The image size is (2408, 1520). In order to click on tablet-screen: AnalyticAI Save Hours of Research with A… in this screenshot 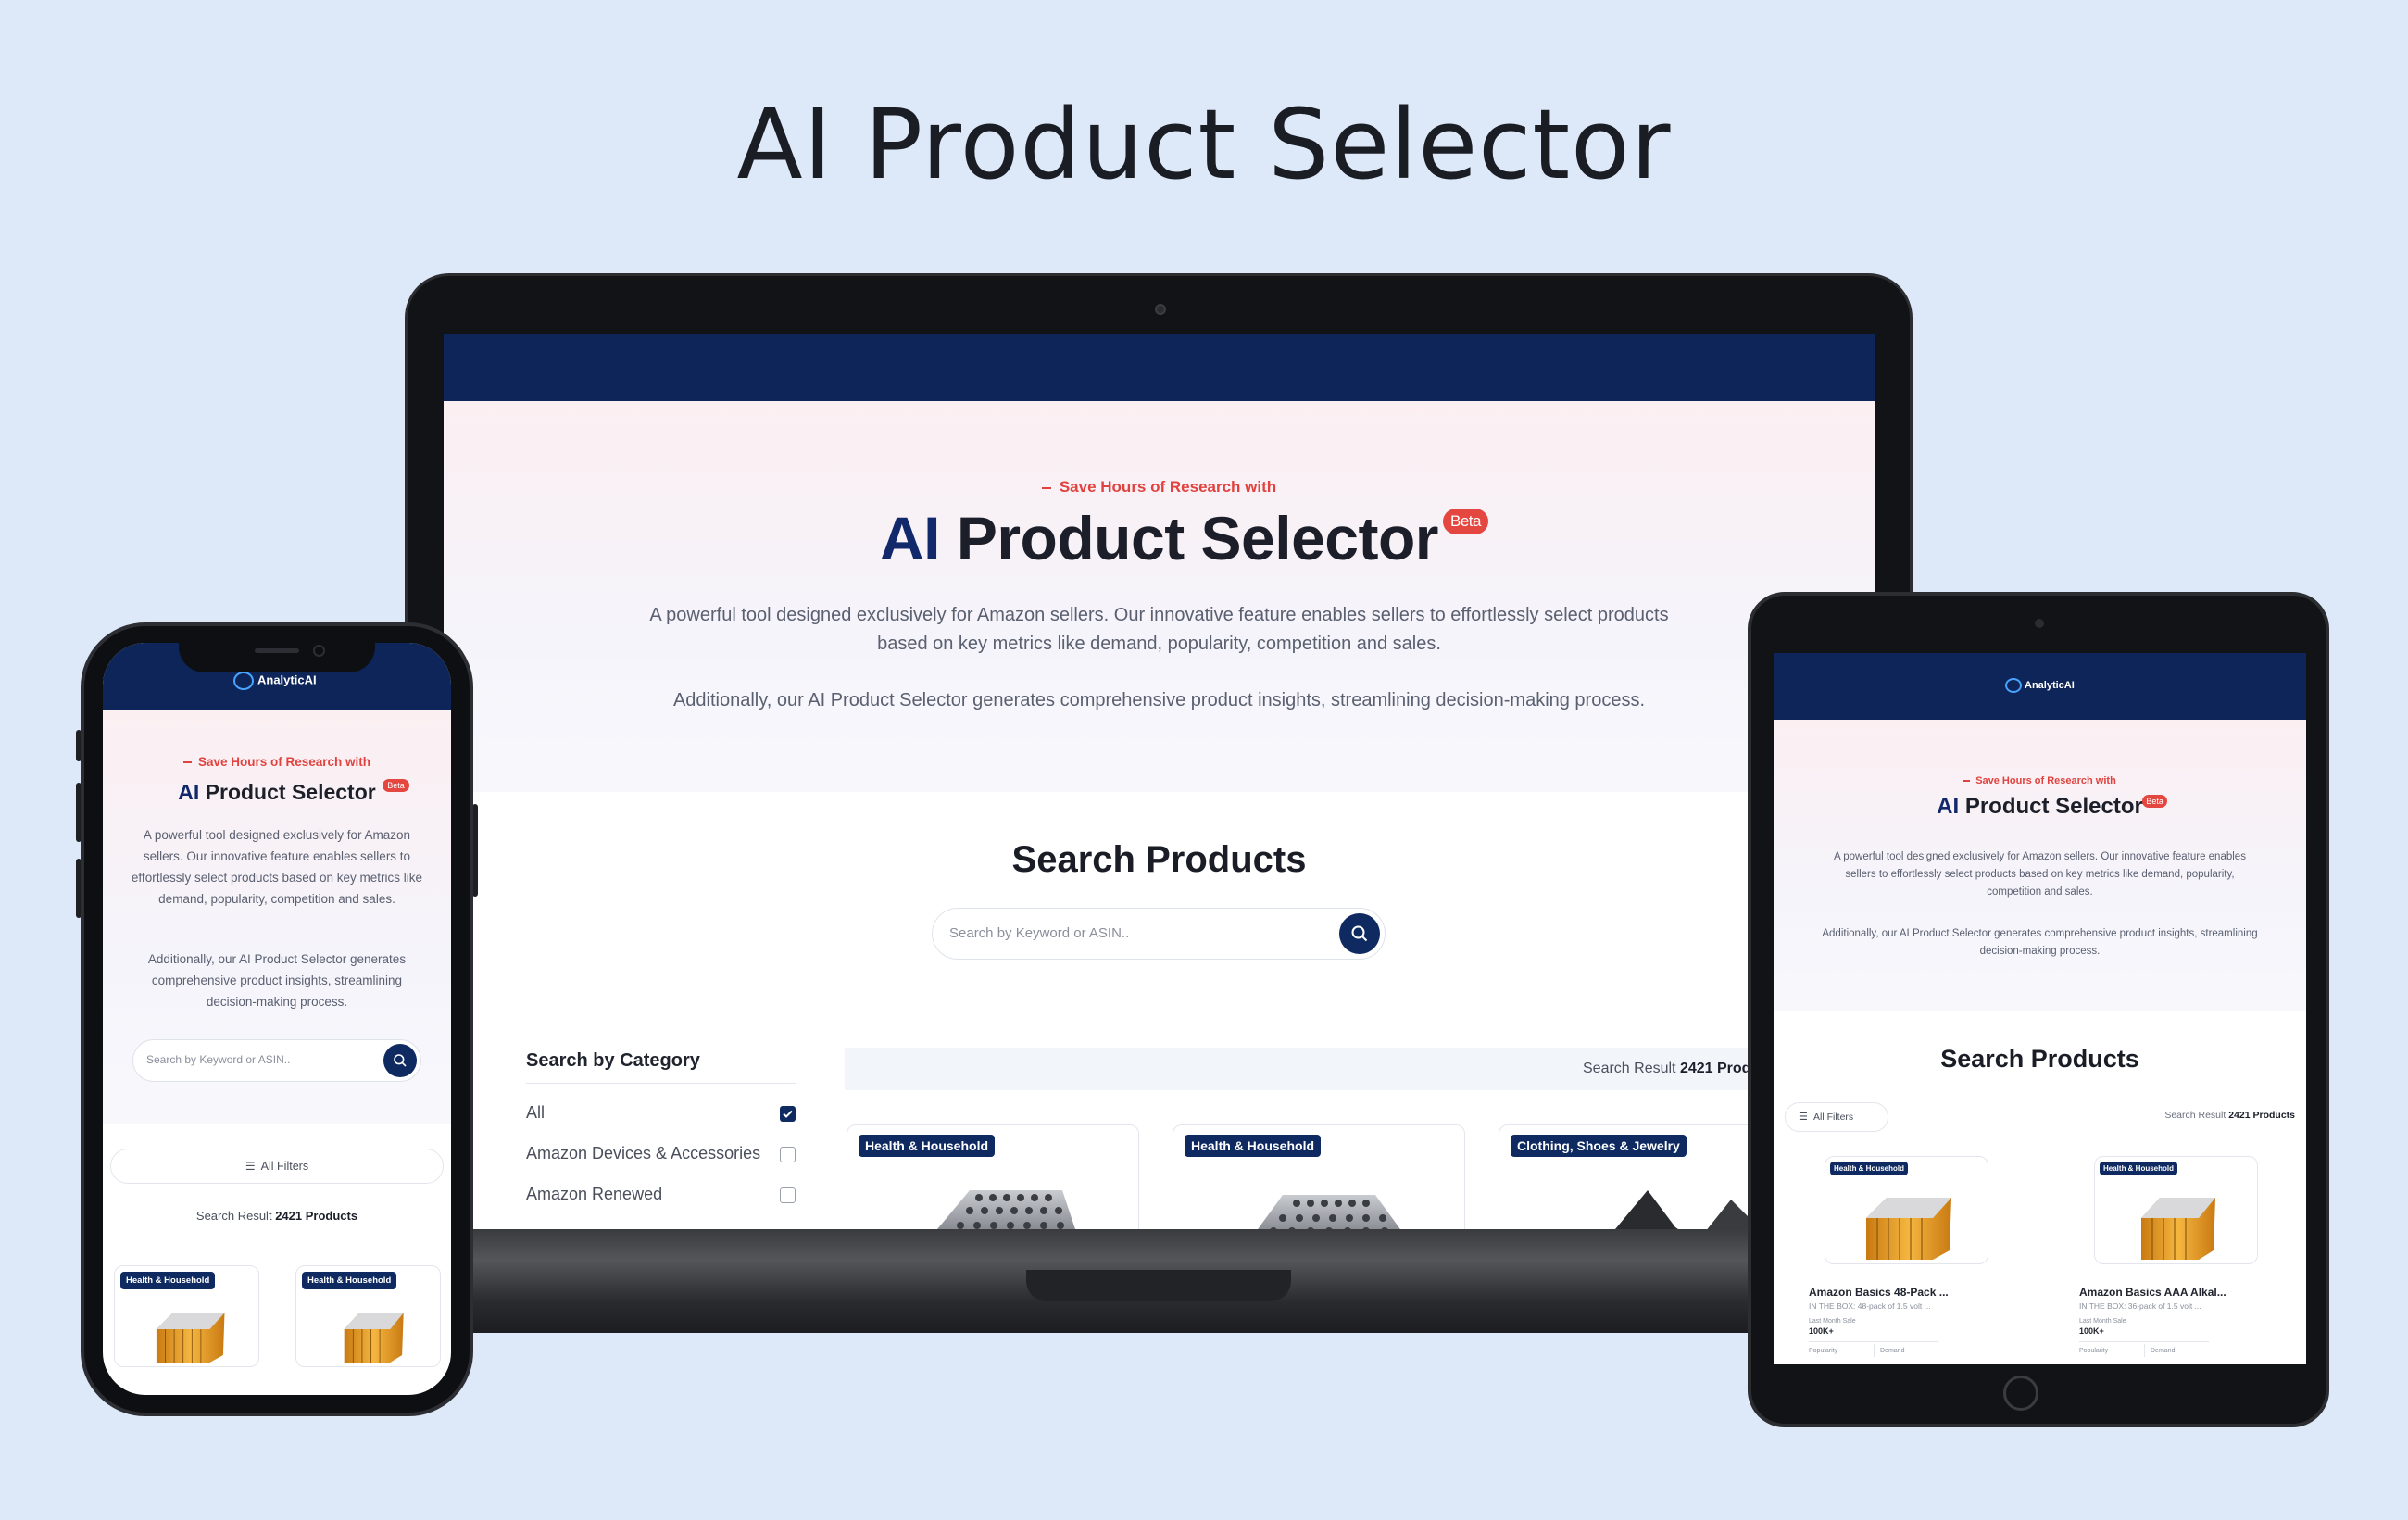, I will do `click(2040, 1008)`.